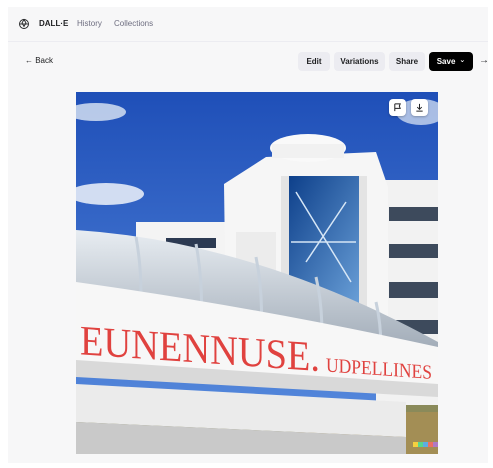  I want to click on share-button-label: Share, so click(407, 61).